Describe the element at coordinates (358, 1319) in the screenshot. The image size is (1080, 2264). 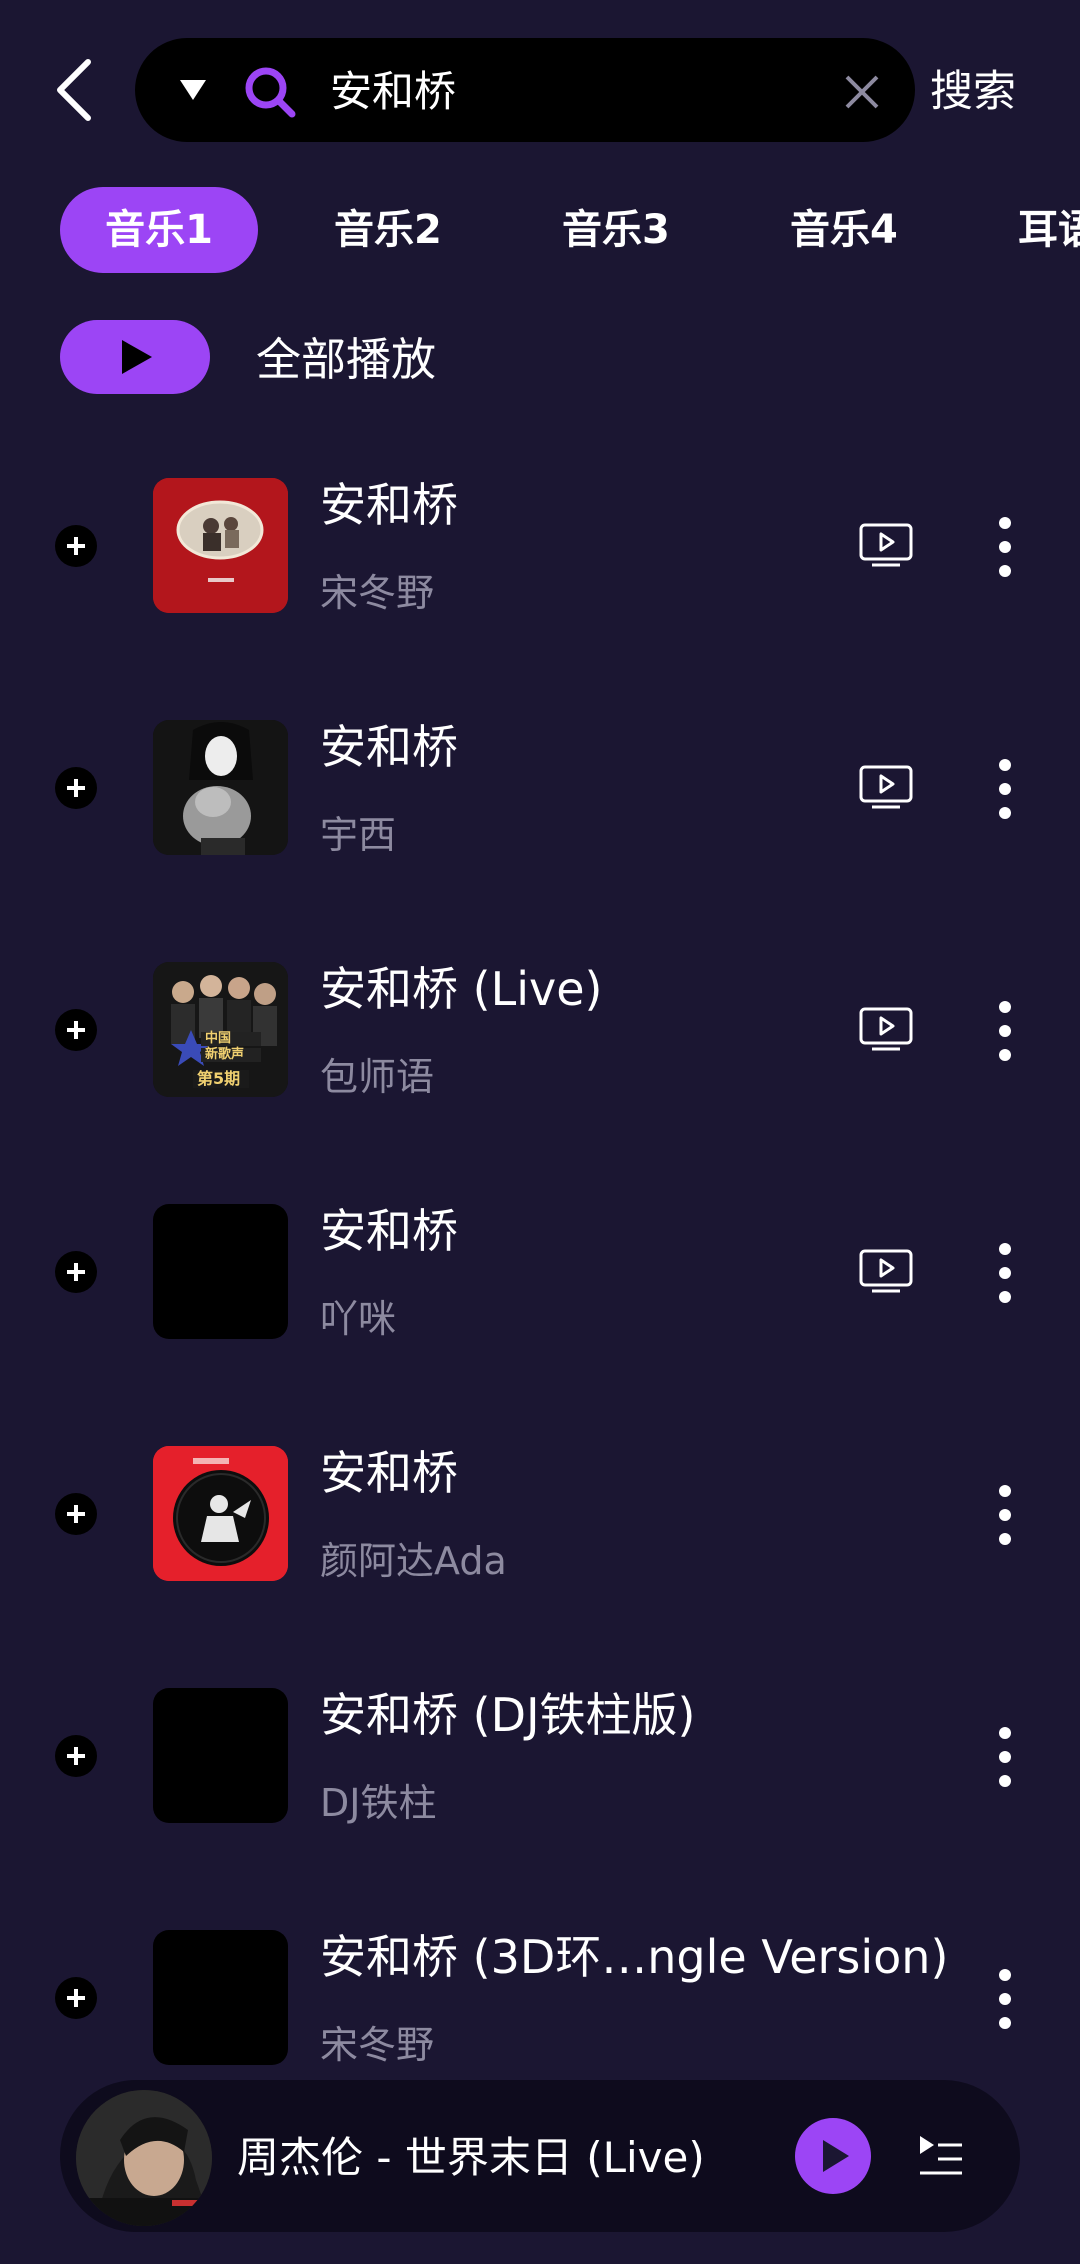
I see `song-artist: 吖咪` at that location.